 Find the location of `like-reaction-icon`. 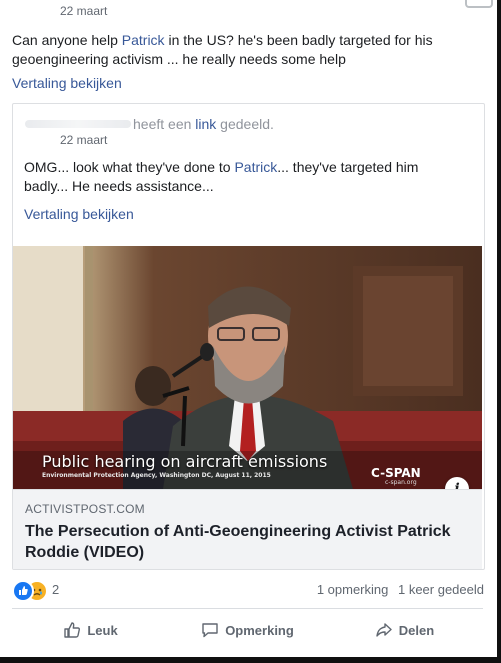

like-reaction-icon is located at coordinates (23, 591).